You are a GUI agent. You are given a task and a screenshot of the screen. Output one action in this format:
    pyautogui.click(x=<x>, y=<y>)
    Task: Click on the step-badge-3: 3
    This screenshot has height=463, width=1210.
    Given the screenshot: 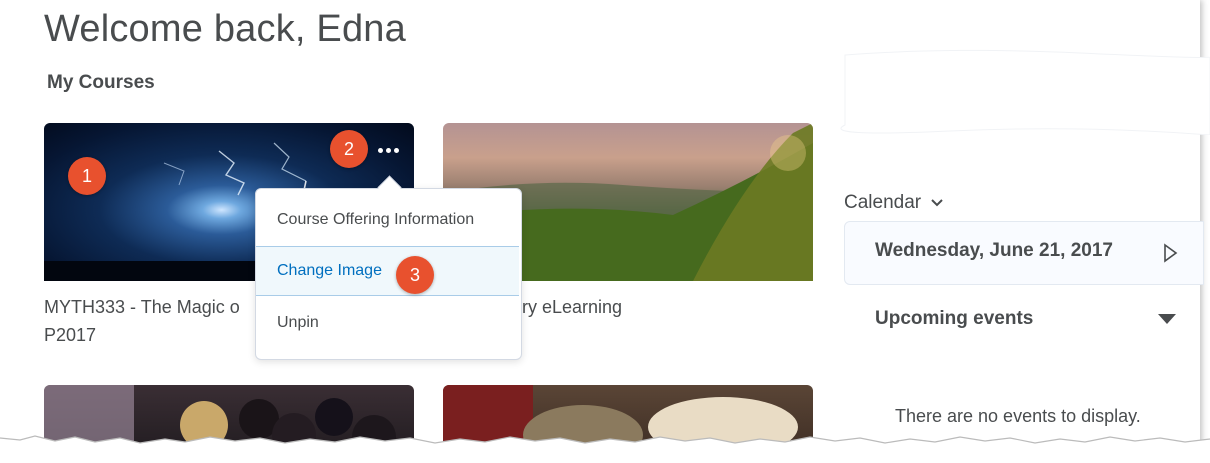 What is the action you would take?
    pyautogui.click(x=415, y=275)
    